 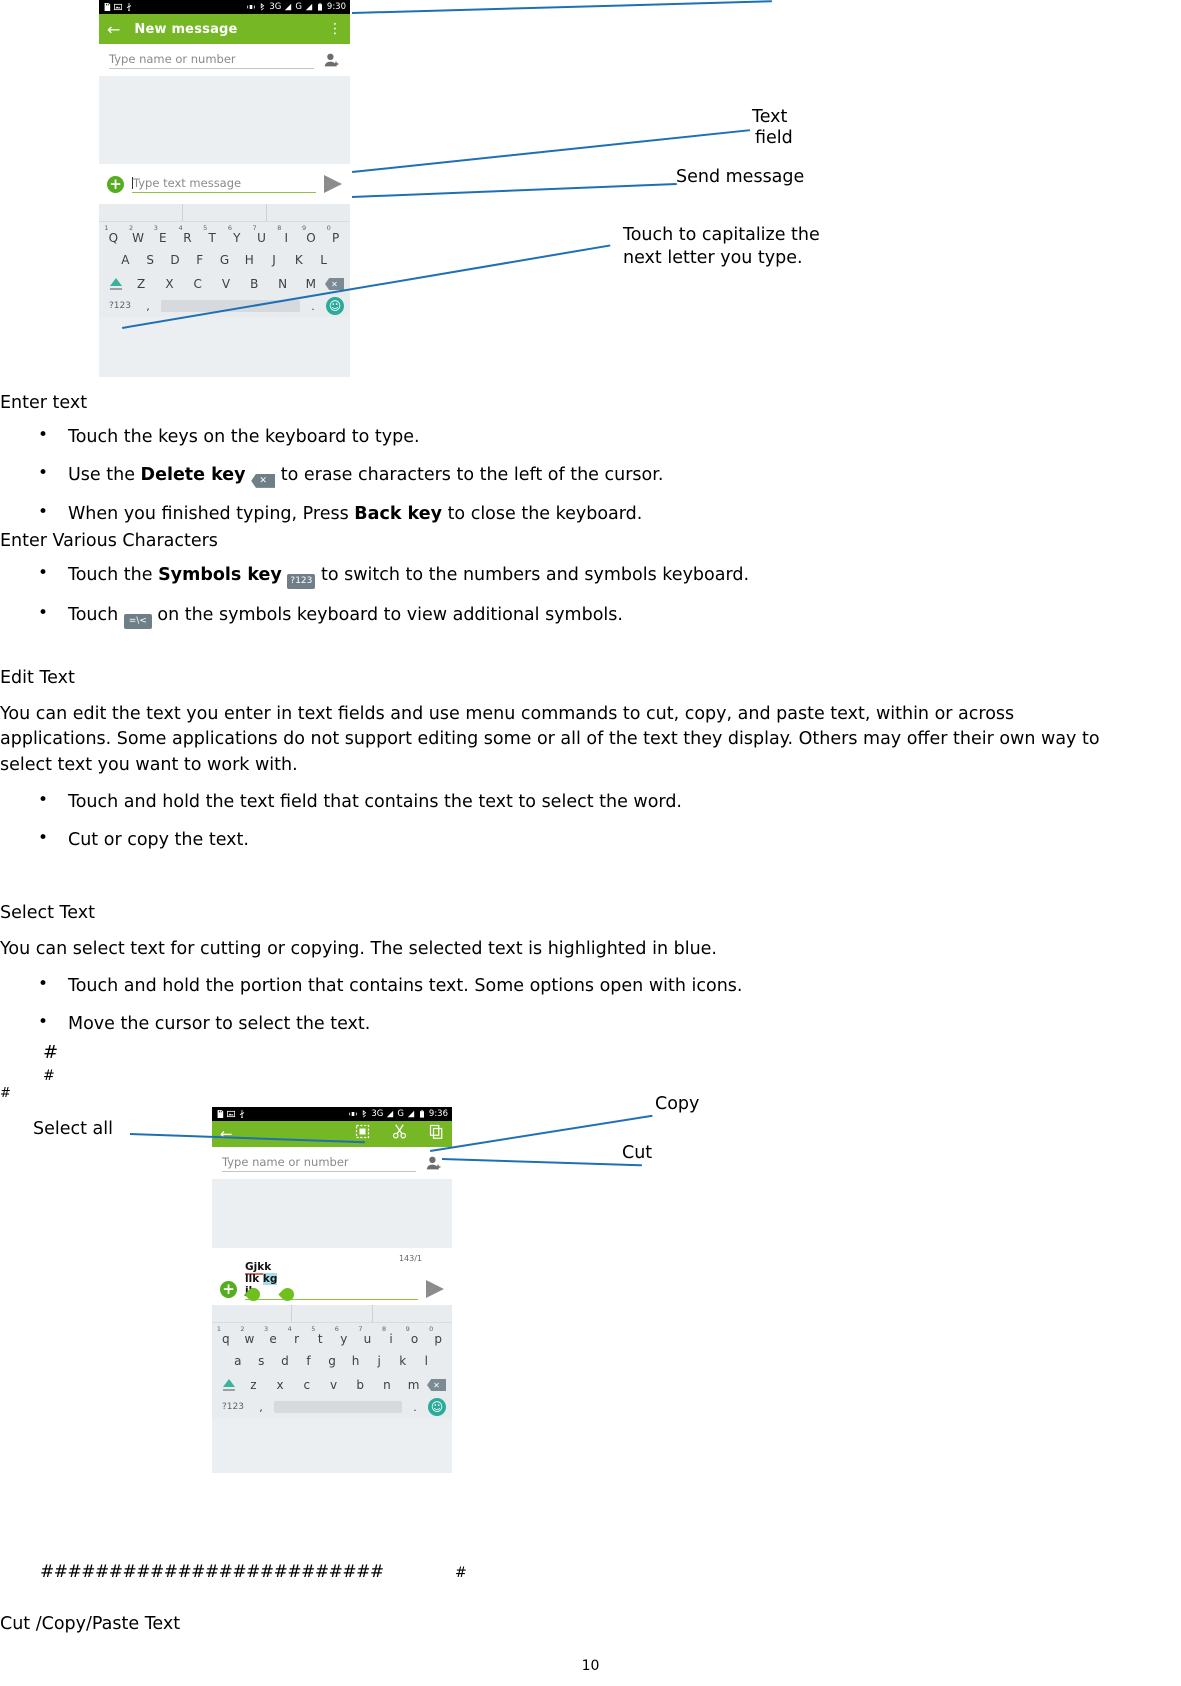 What do you see at coordinates (212, 1572) in the screenshot?
I see `hash-row: #########################` at bounding box center [212, 1572].